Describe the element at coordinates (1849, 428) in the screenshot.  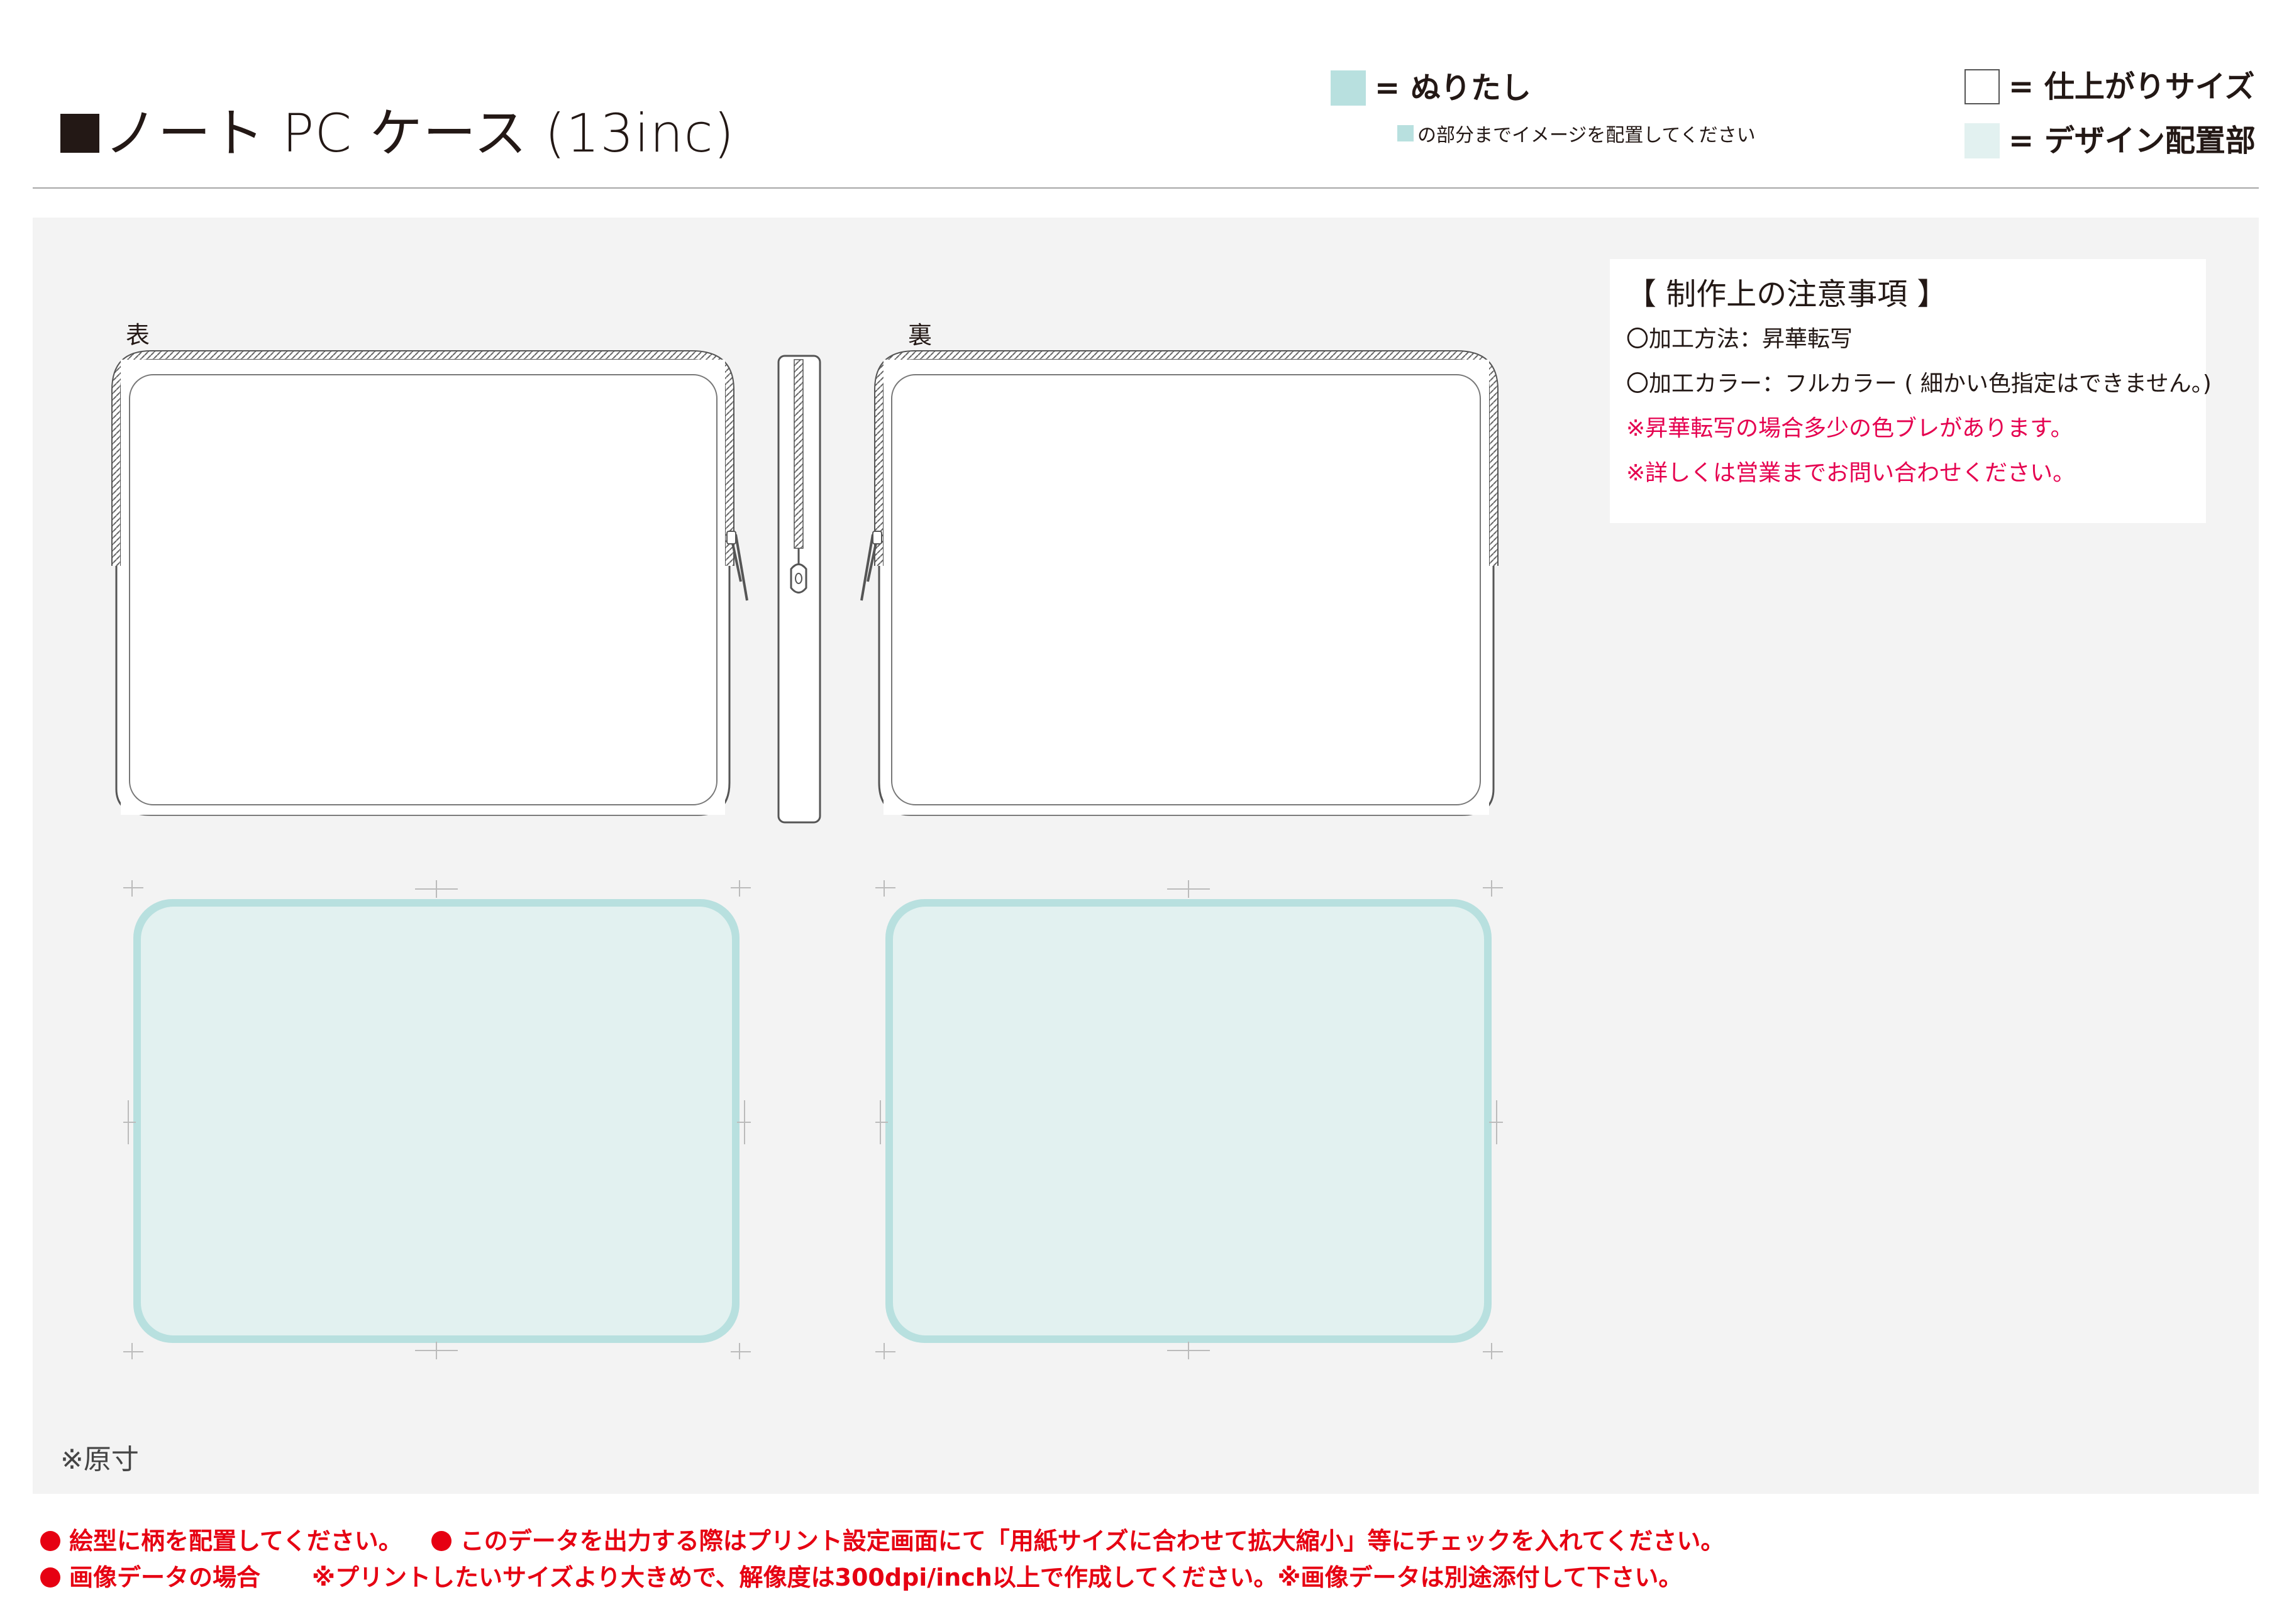
I see `notice-line-warning: ※昇華転写の場合多少の色ブレがあります。` at that location.